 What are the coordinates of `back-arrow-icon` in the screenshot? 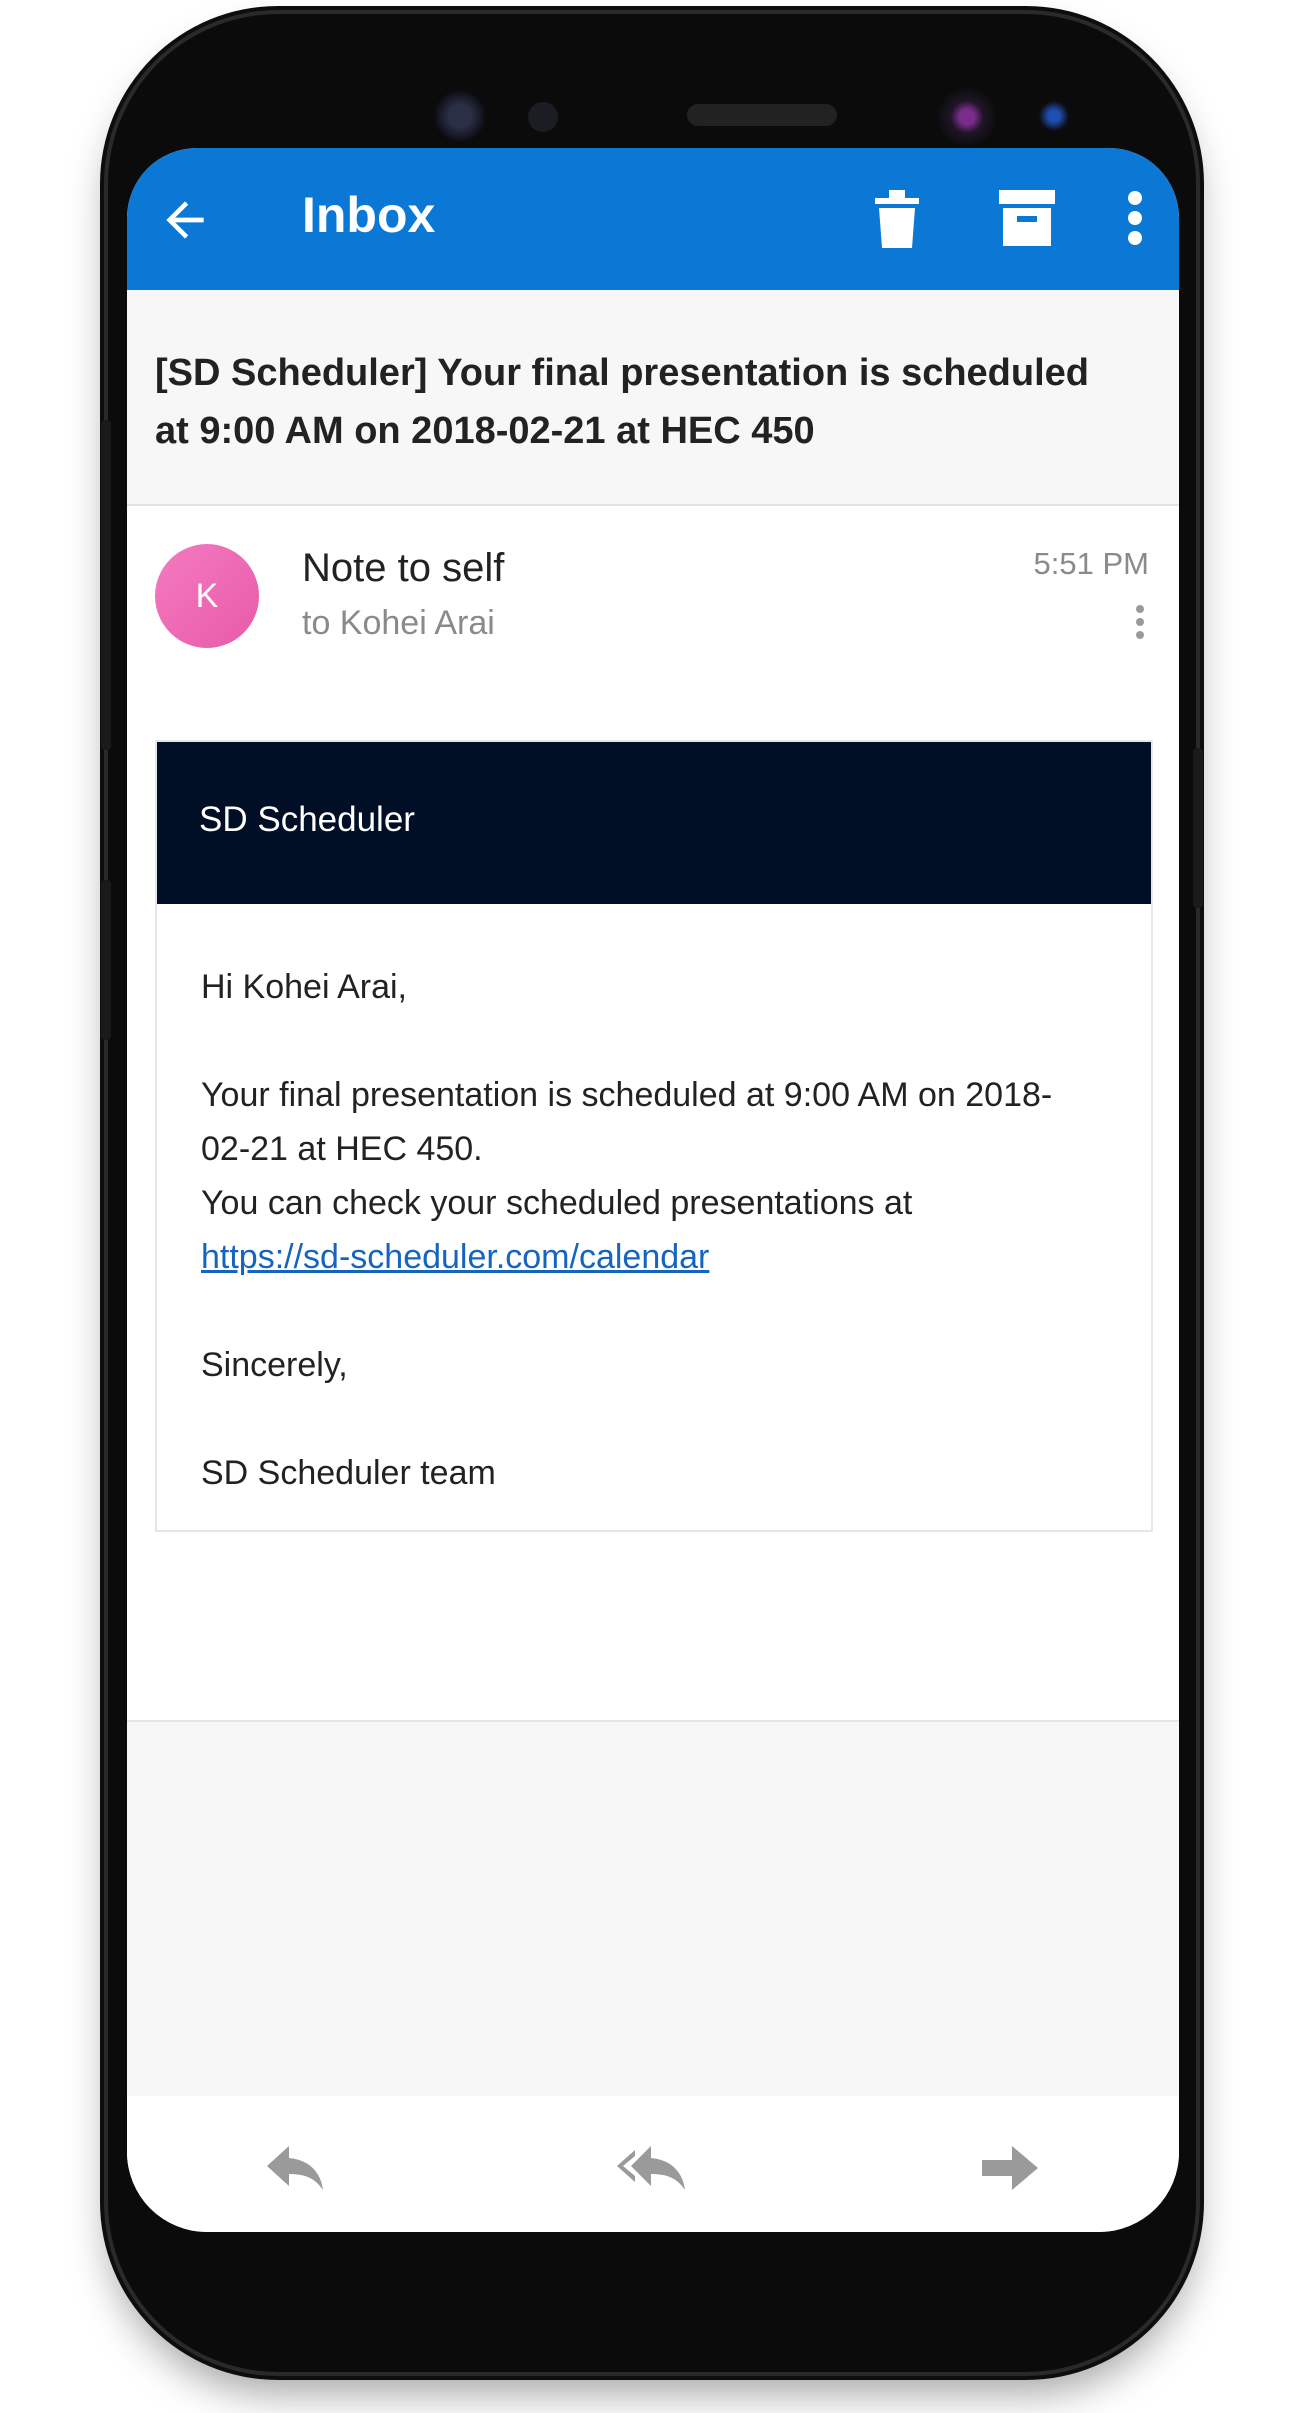 It's located at (185, 220).